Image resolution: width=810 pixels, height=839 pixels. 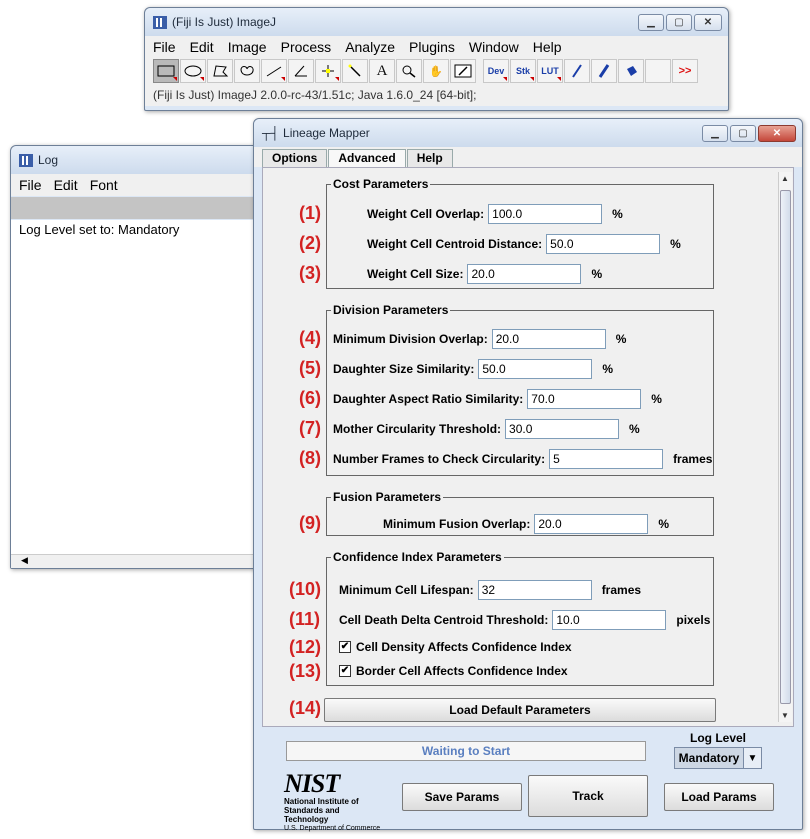 I want to click on log-text-area: Log Level set to: Mandatory, so click(x=142, y=387).